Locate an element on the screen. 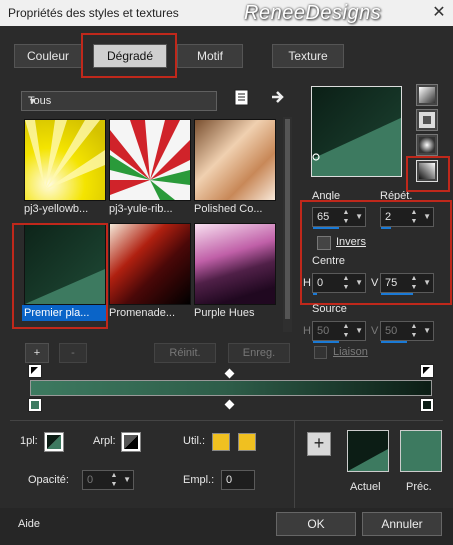 The height and width of the screenshot is (545, 453). highlight-style-icon is located at coordinates (428, 174).